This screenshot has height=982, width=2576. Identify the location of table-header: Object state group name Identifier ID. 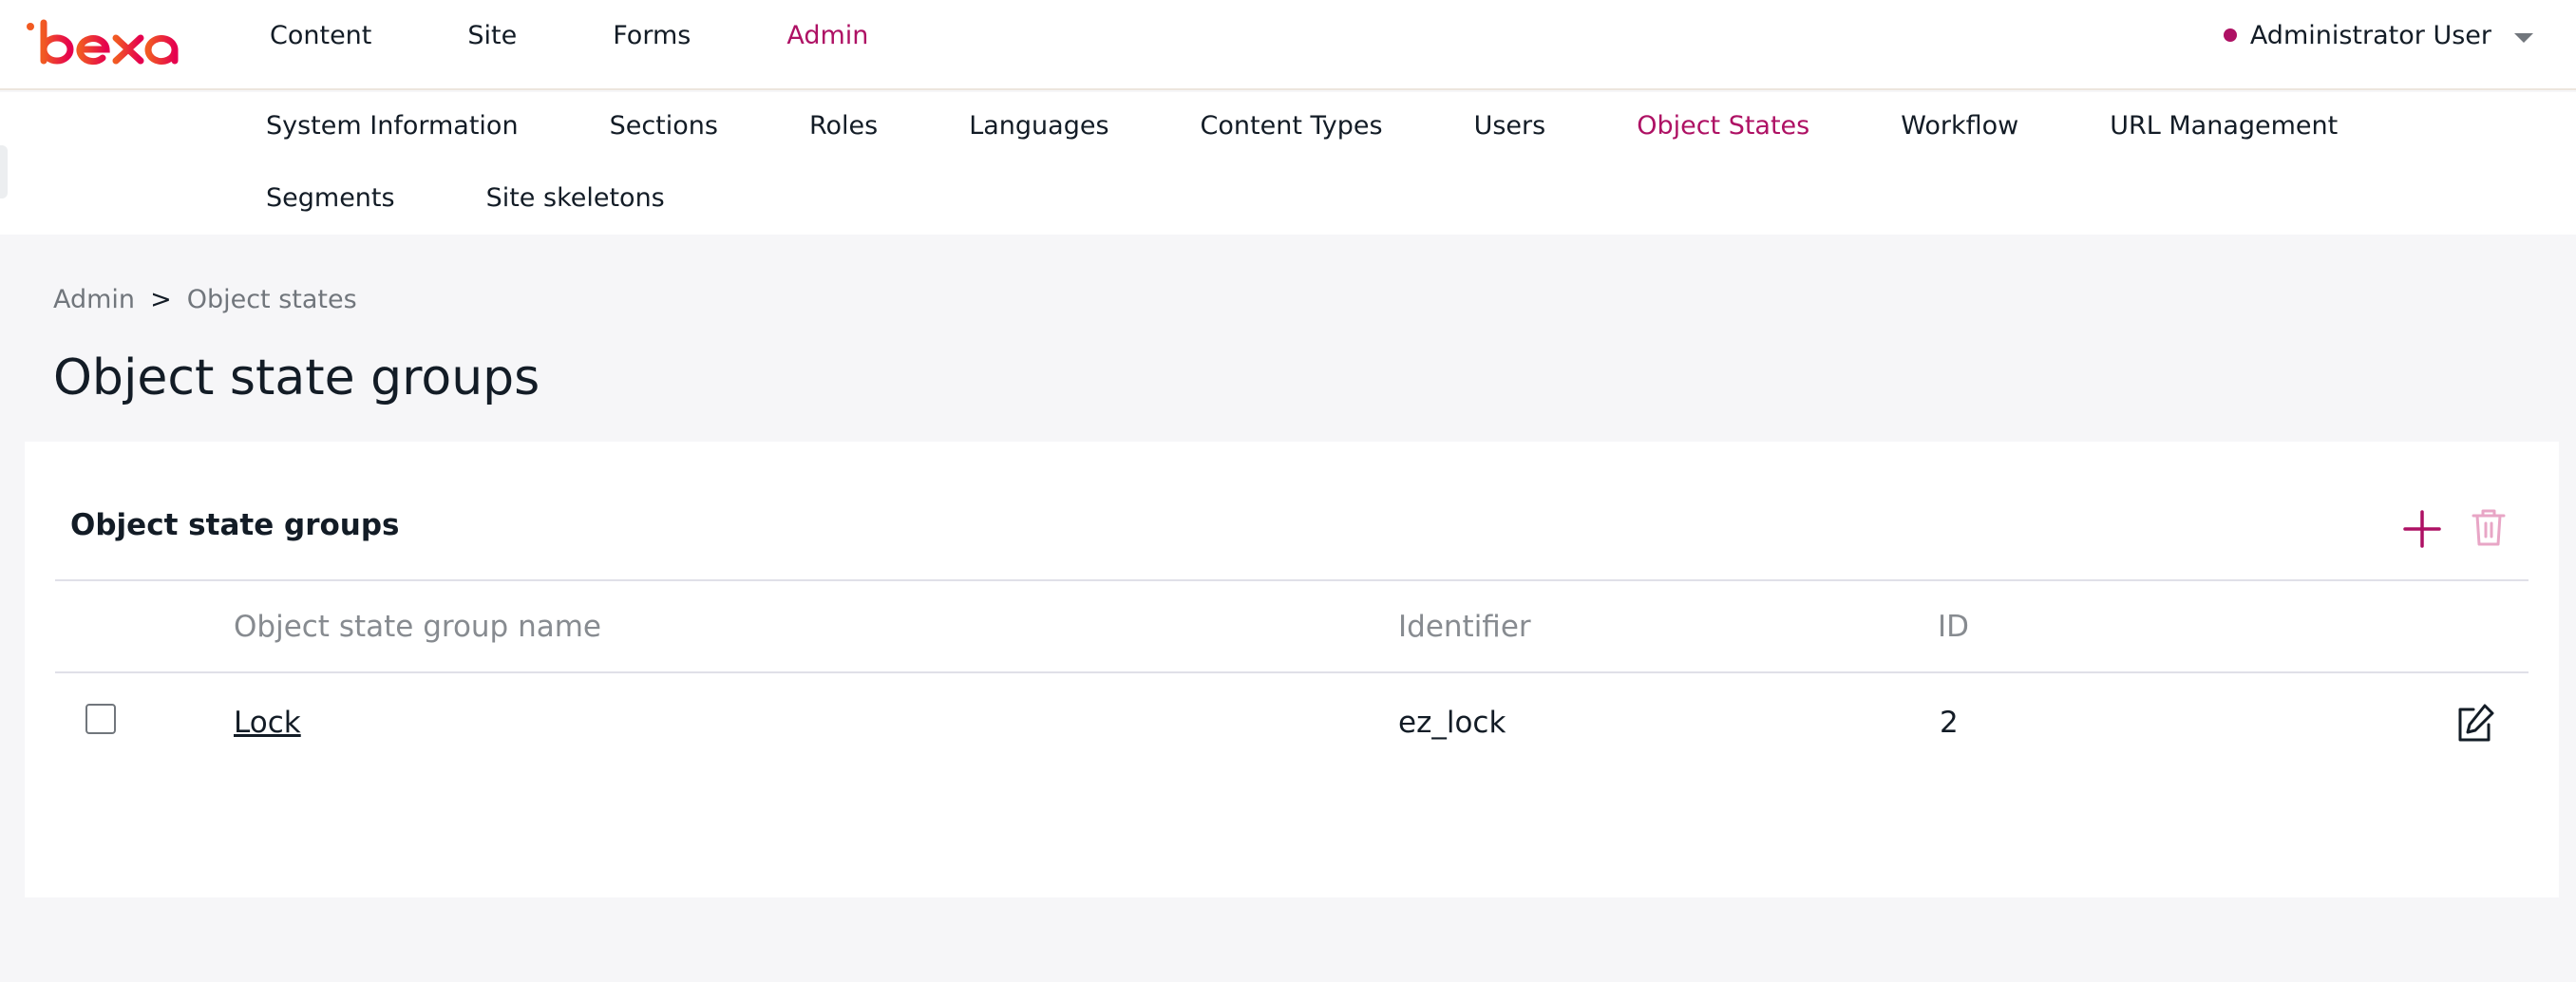
(1292, 627).